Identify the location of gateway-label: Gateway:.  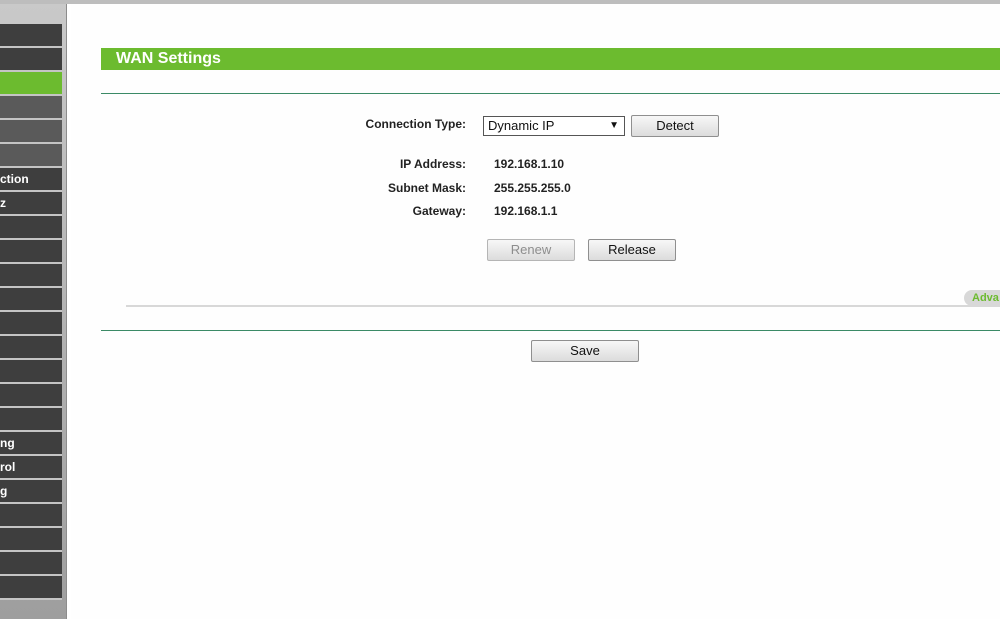
(439, 211).